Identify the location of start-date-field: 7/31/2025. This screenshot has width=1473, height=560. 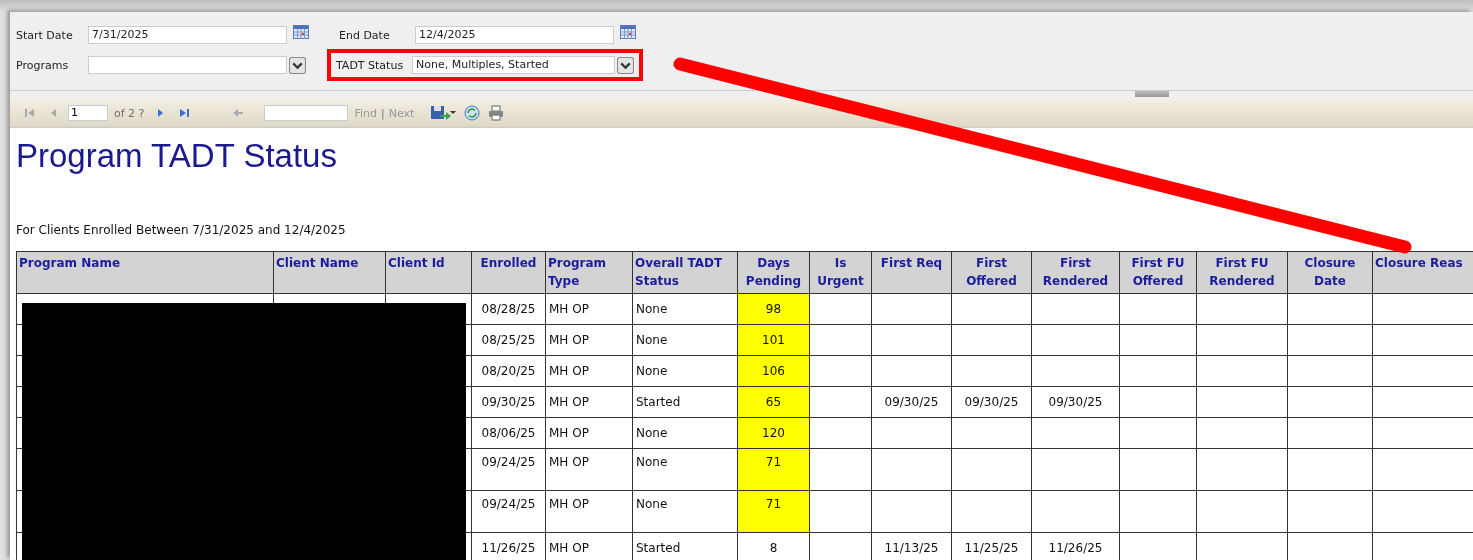
(187, 35).